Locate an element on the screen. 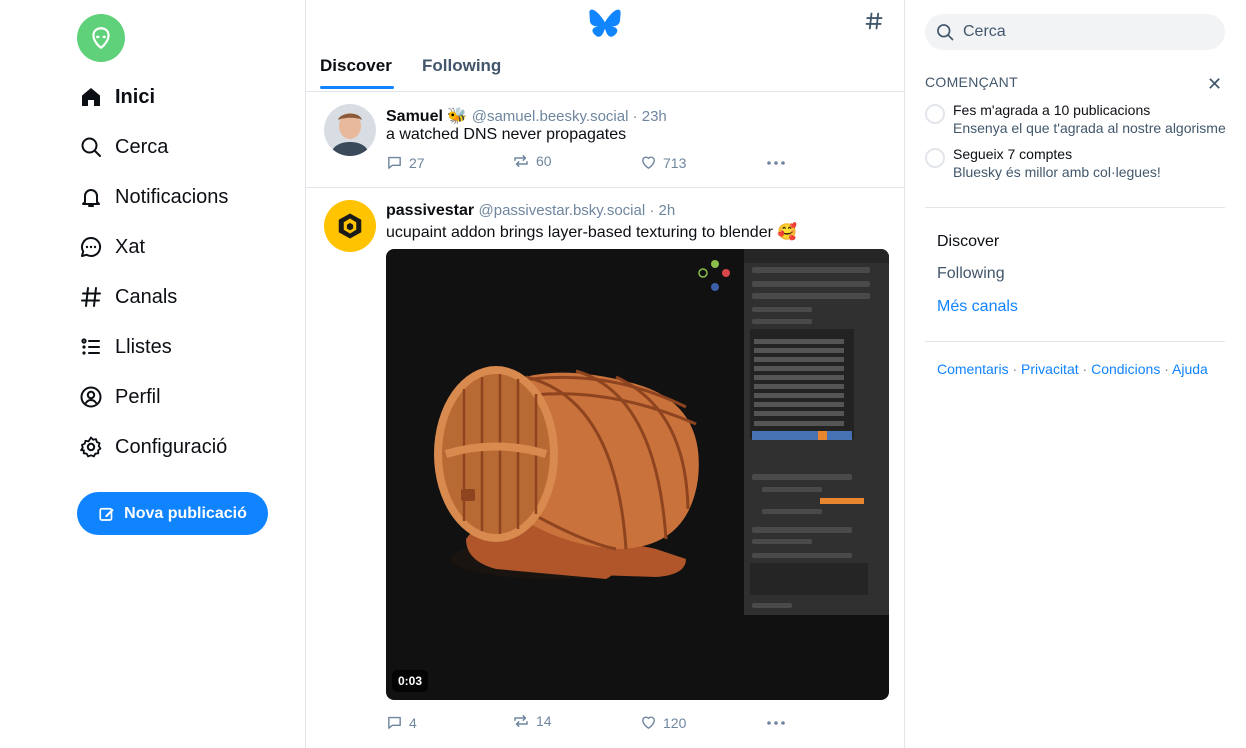 This screenshot has width=1246, height=748. repost-button: 14 is located at coordinates (532, 721).